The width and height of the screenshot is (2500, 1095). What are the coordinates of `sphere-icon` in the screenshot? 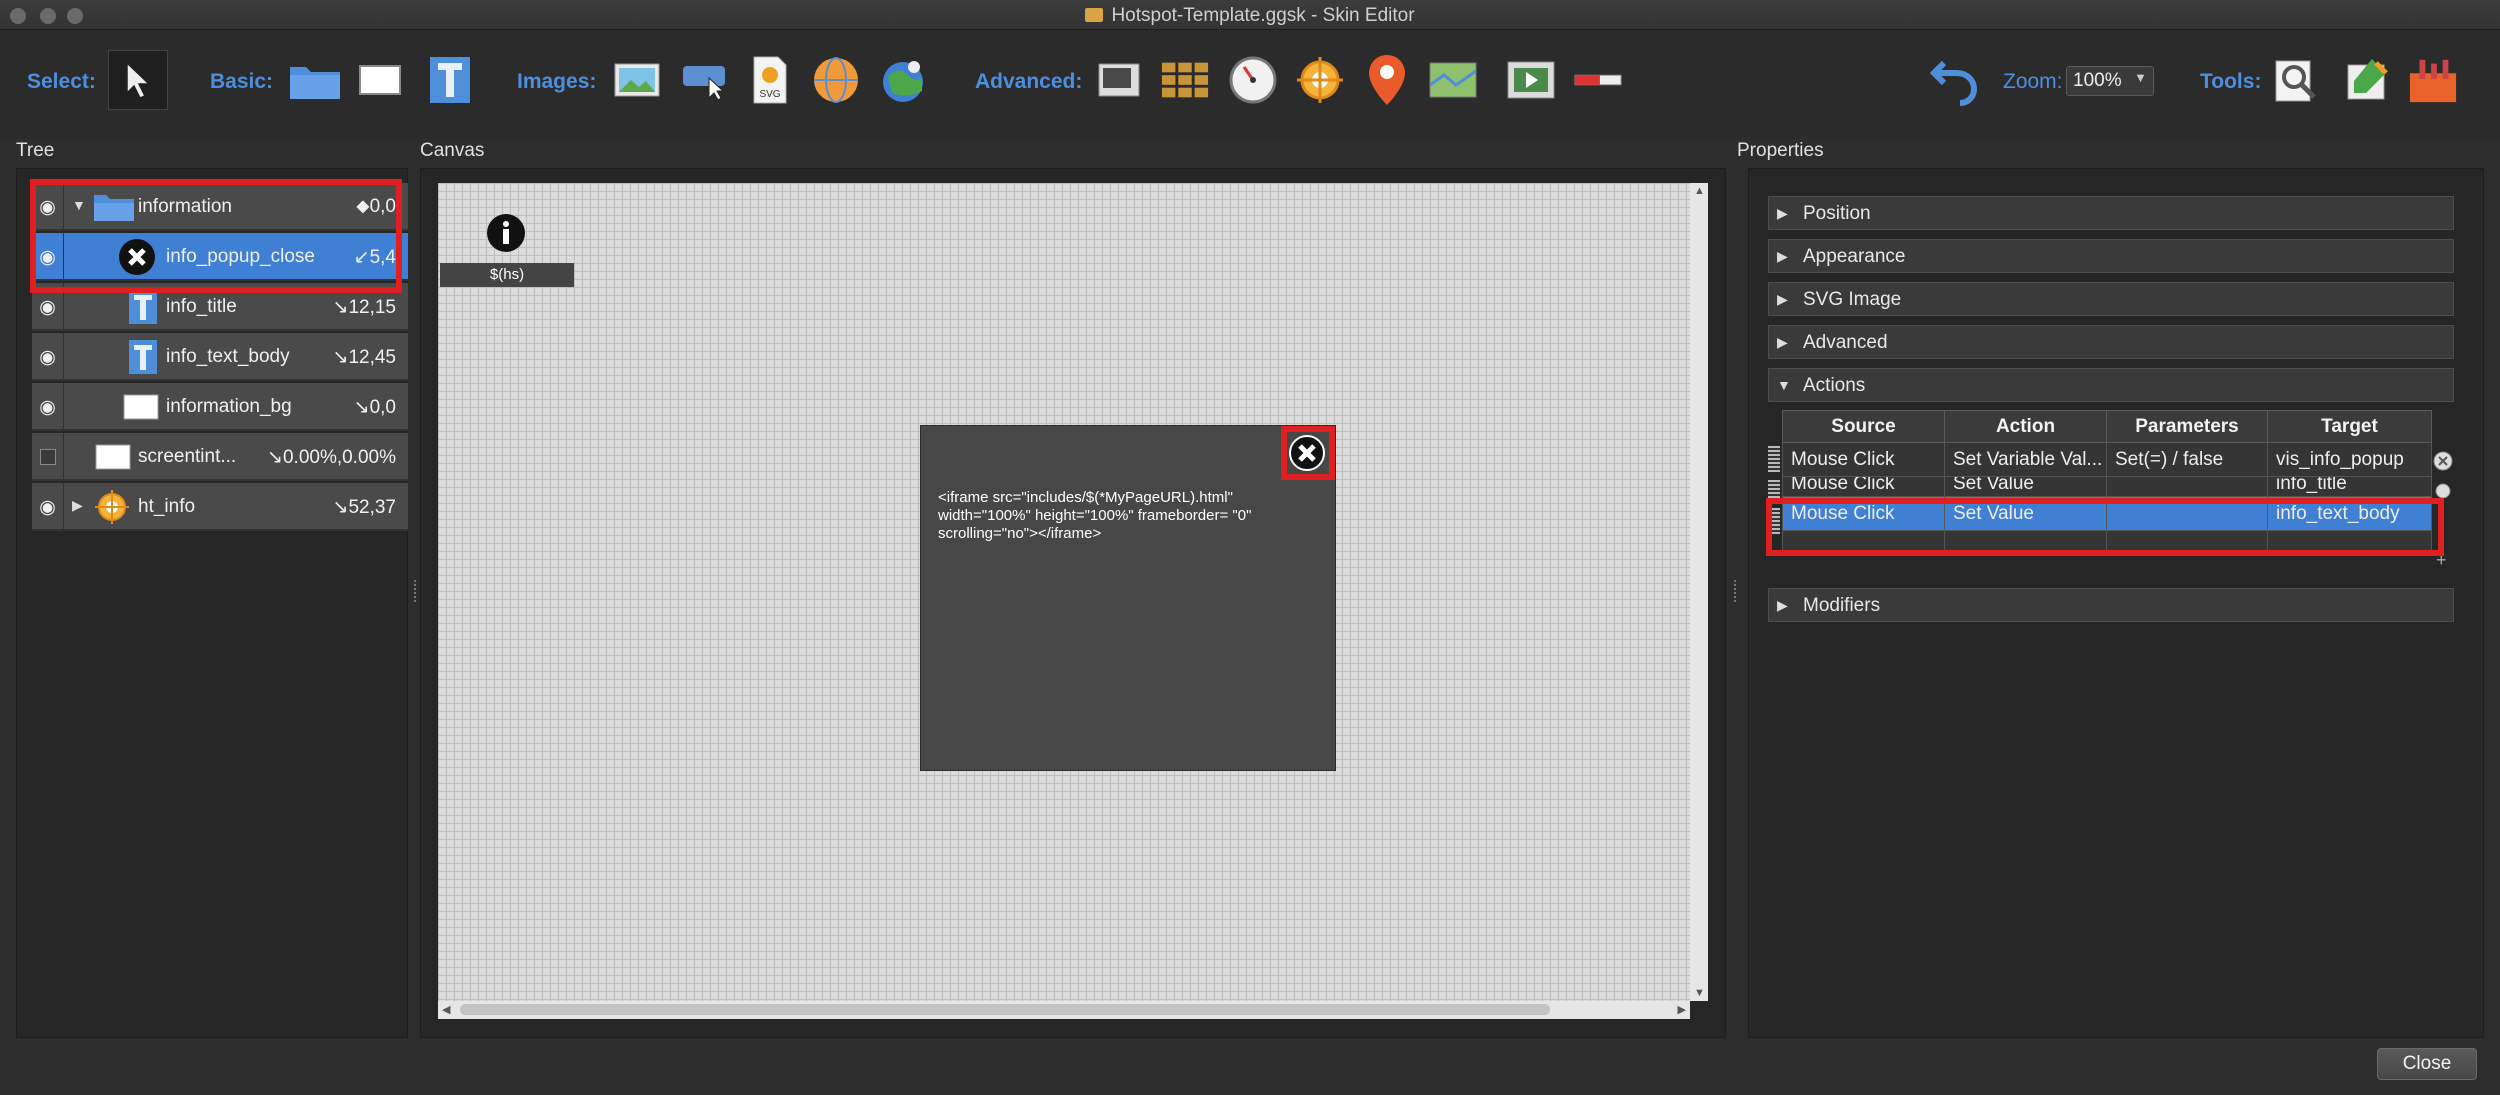 It's located at (836, 80).